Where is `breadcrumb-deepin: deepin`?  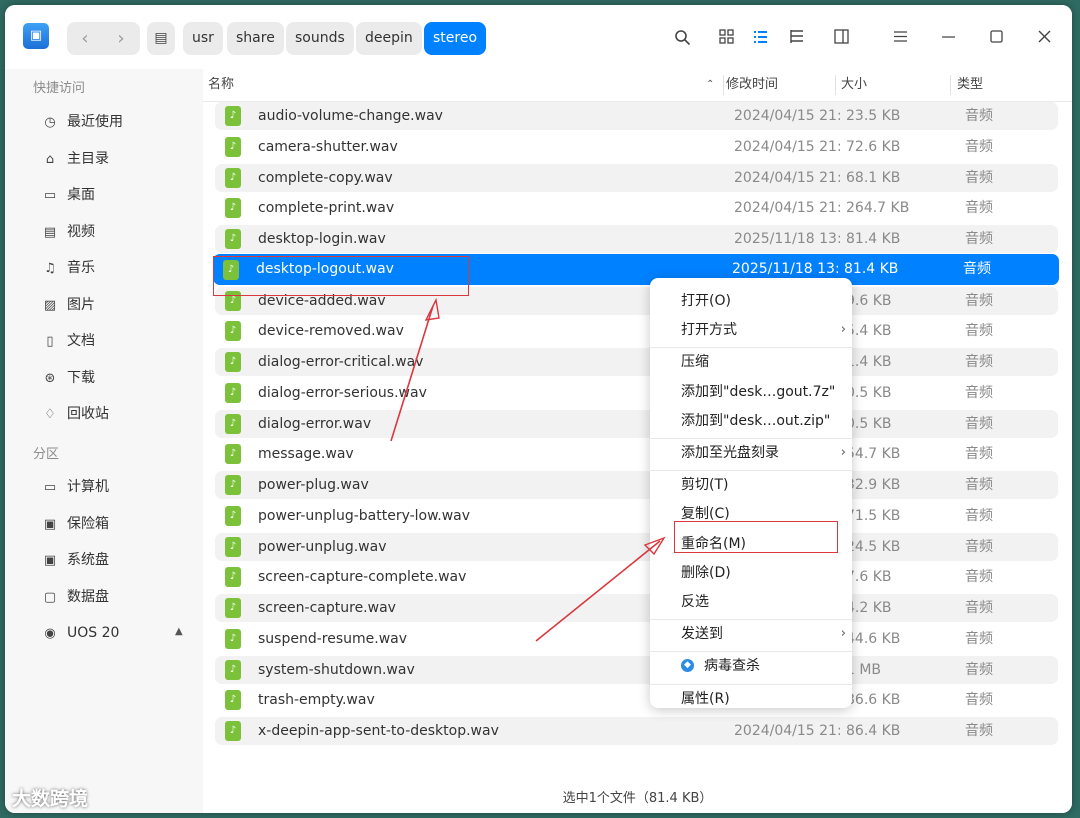 breadcrumb-deepin: deepin is located at coordinates (389, 38).